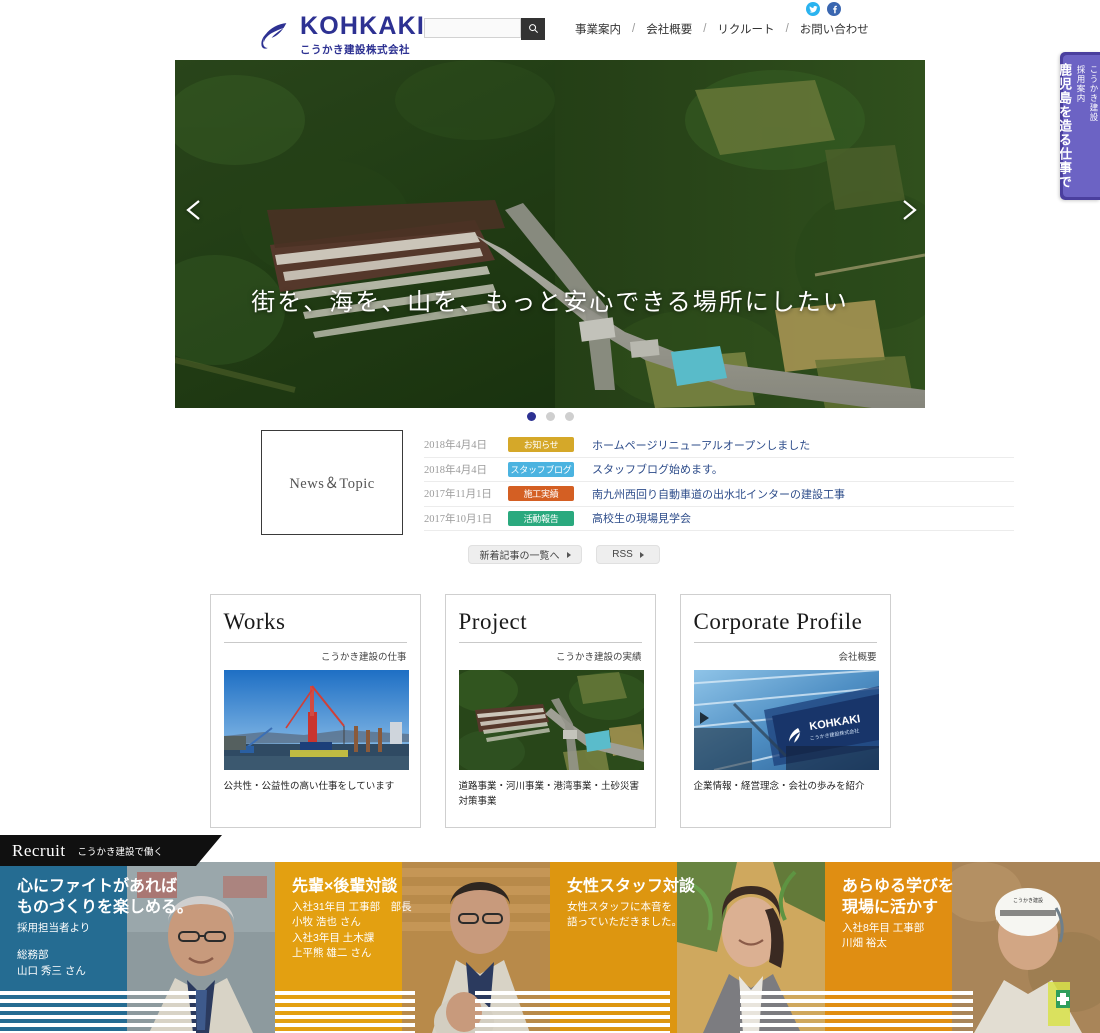  Describe the element at coordinates (541, 445) in the screenshot. I see `status-badge: お知らせ` at that location.